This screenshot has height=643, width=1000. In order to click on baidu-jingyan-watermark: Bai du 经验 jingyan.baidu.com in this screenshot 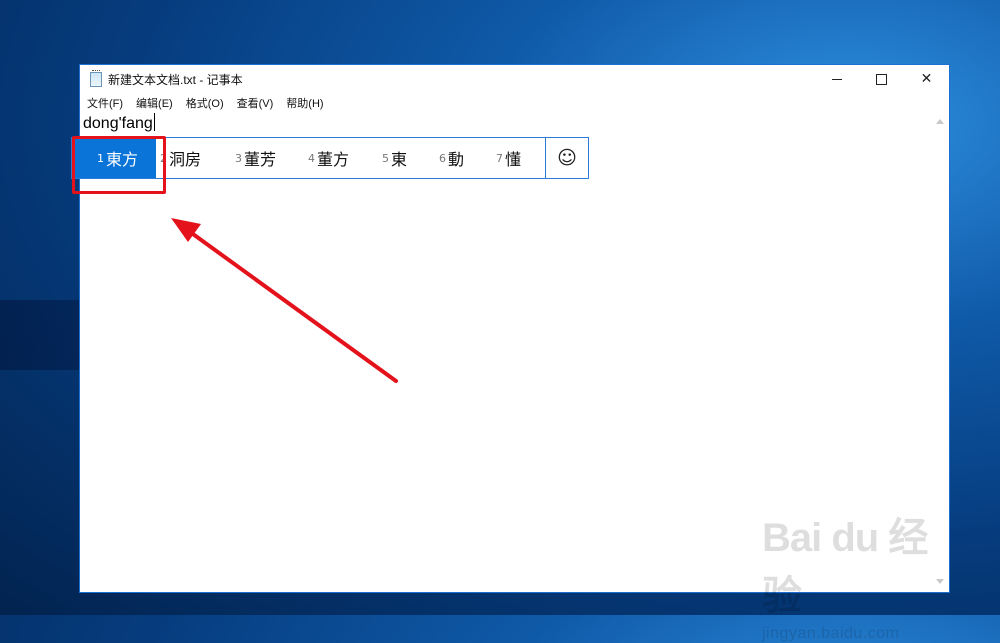, I will do `click(857, 573)`.